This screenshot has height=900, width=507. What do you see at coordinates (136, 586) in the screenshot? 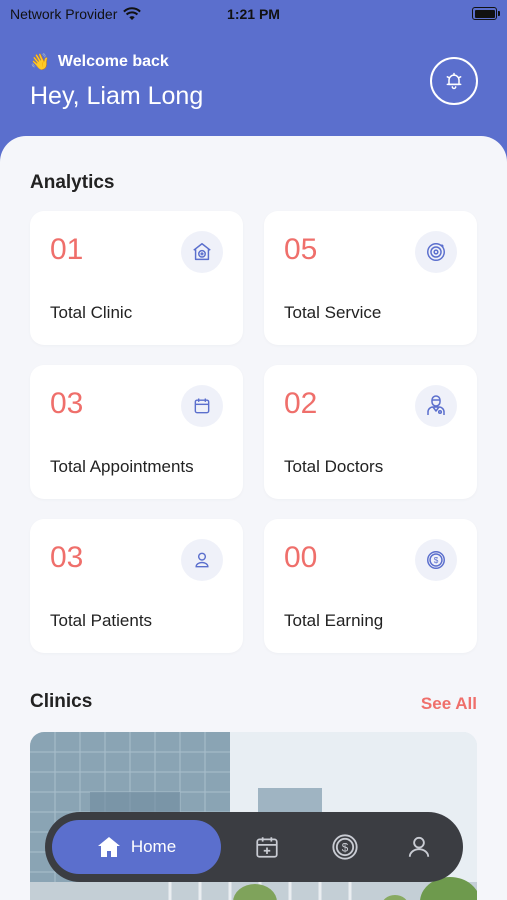
I see `stat-card-total-patients: 03 Total Patients` at bounding box center [136, 586].